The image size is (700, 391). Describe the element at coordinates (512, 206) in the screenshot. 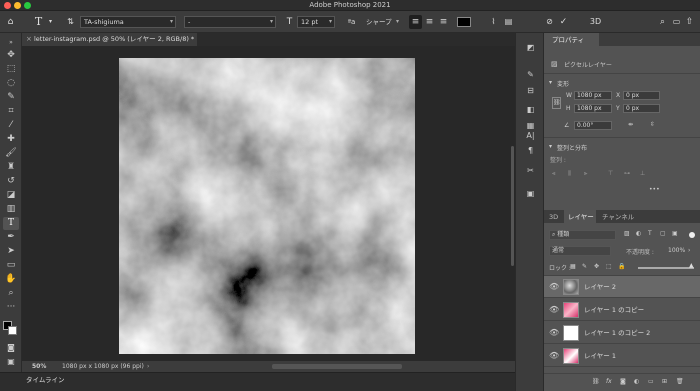

I see `scrollbar-thumb` at that location.